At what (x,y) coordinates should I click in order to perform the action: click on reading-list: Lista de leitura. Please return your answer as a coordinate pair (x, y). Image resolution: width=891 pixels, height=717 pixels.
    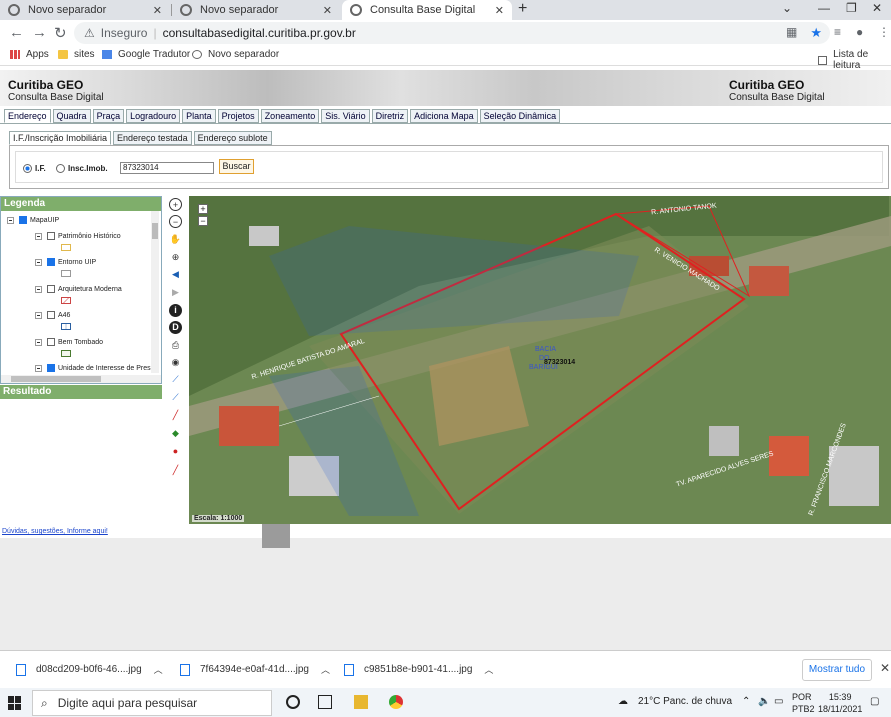
    Looking at the image, I should click on (854, 60).